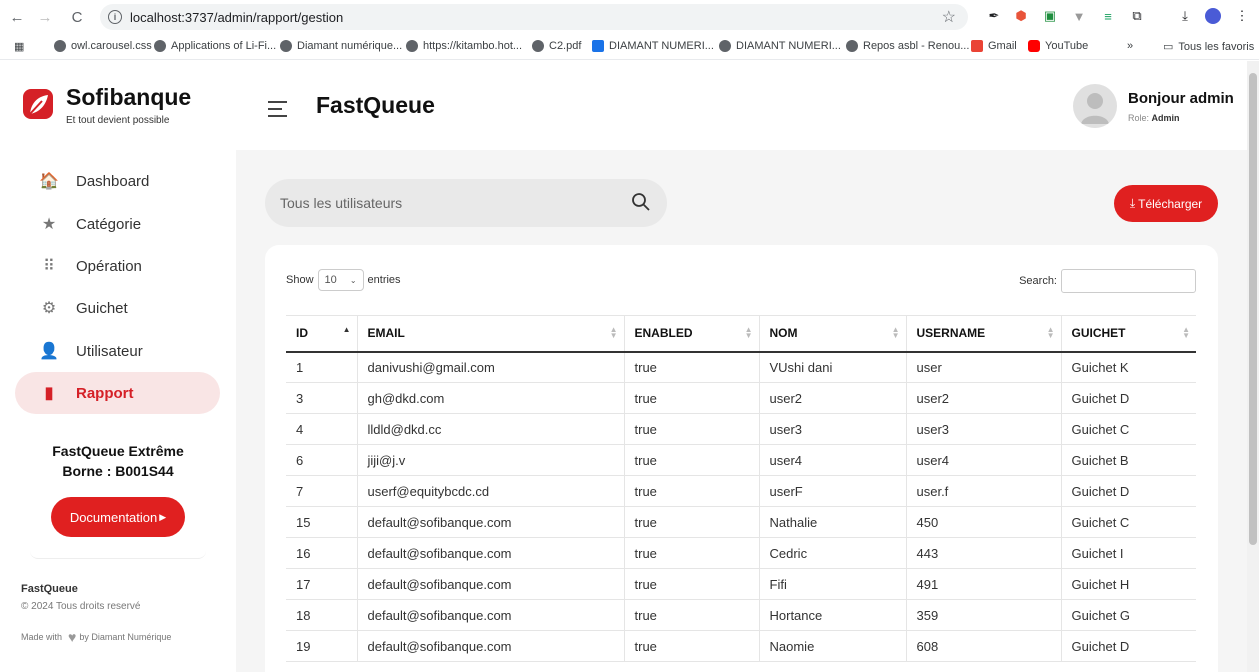  I want to click on vue-extension-icon: ▼, so click(1079, 16).